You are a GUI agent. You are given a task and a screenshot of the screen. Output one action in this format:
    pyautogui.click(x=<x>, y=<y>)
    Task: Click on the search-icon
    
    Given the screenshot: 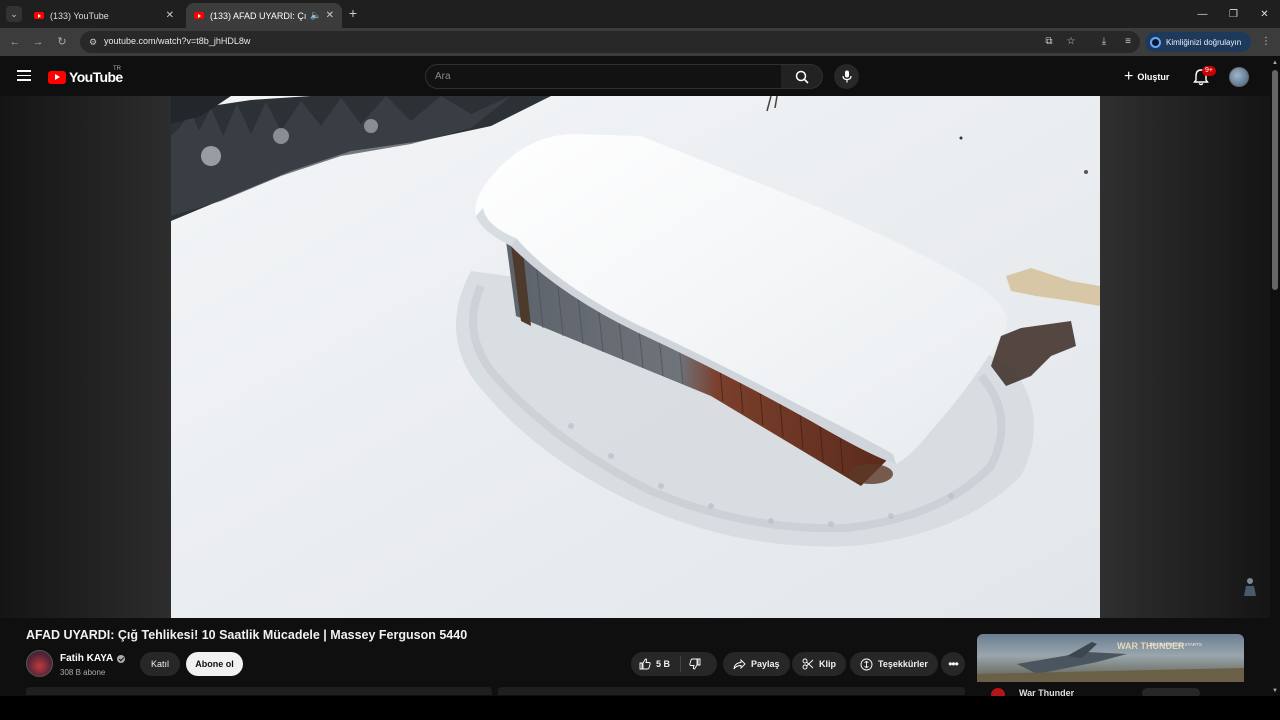 What is the action you would take?
    pyautogui.click(x=802, y=77)
    